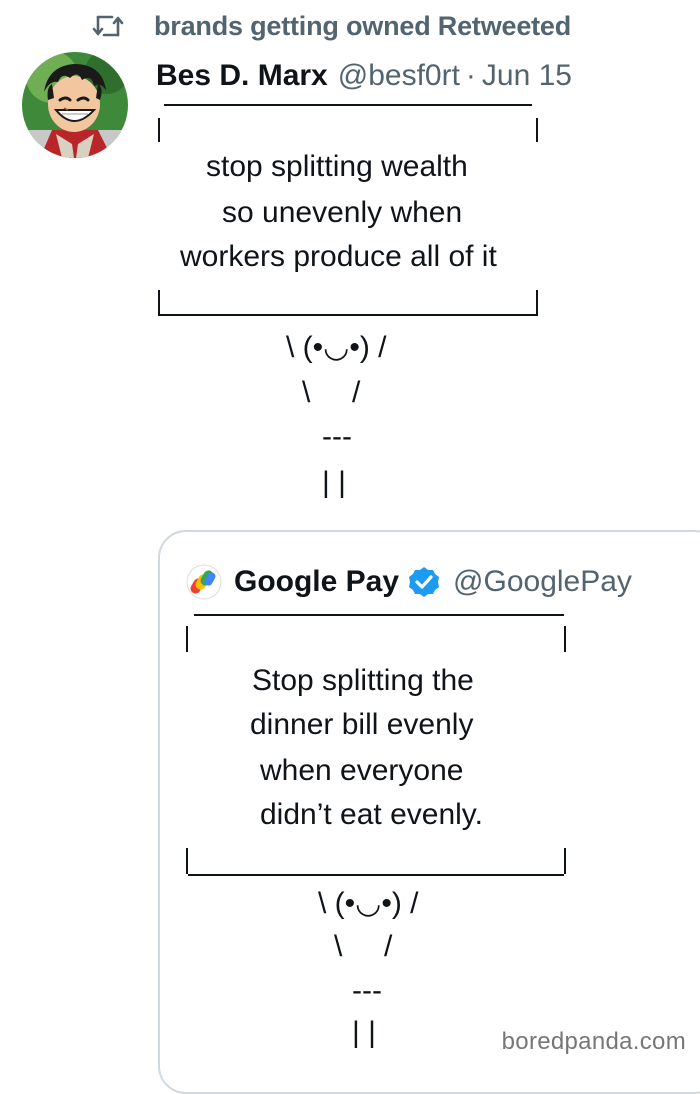 Image resolution: width=700 pixels, height=1094 pixels. I want to click on quoted-author-display-name: Google Pay, so click(316, 582).